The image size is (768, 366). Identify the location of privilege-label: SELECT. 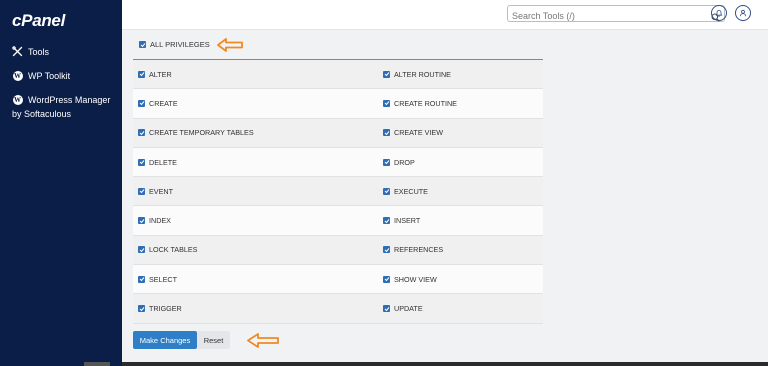
(163, 279).